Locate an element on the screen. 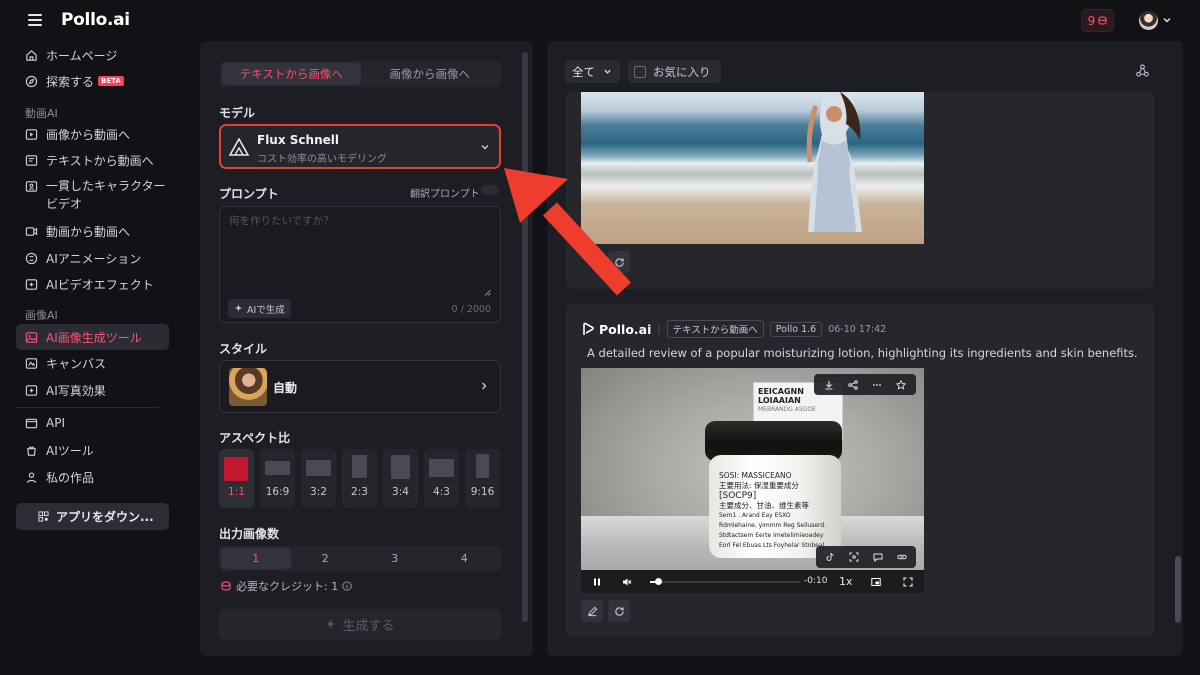 This screenshot has height=675, width=1200. aspect-option-4-3: 4:3 is located at coordinates (441, 478).